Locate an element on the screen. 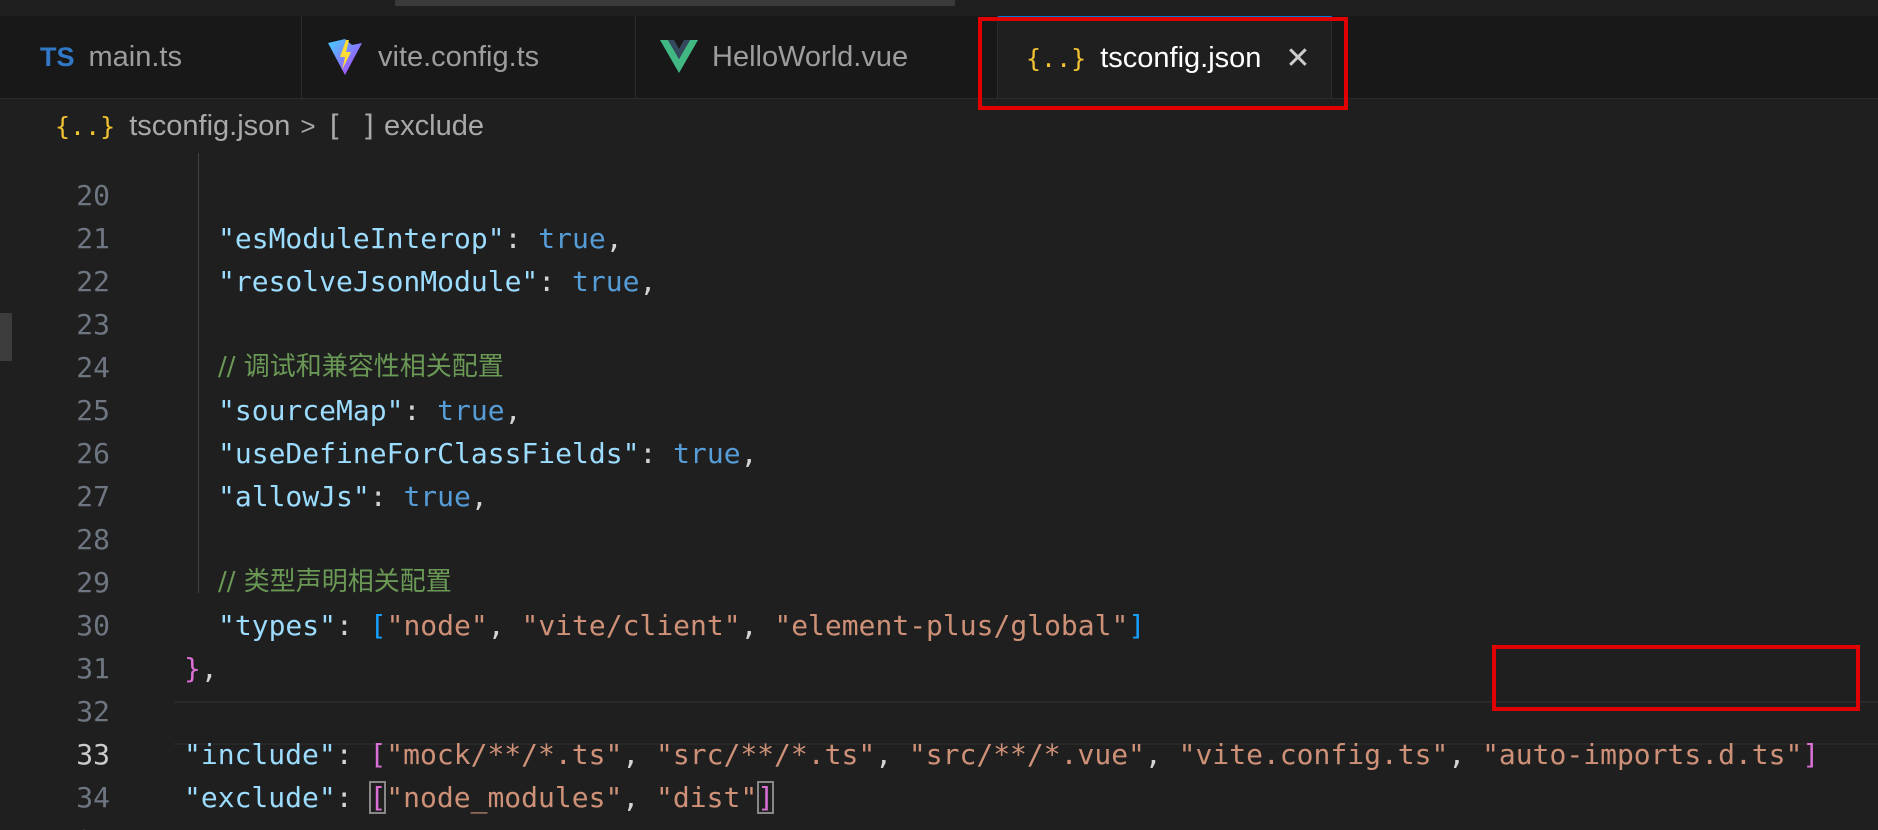 The image size is (1878, 830). tab-label: main.ts is located at coordinates (135, 56).